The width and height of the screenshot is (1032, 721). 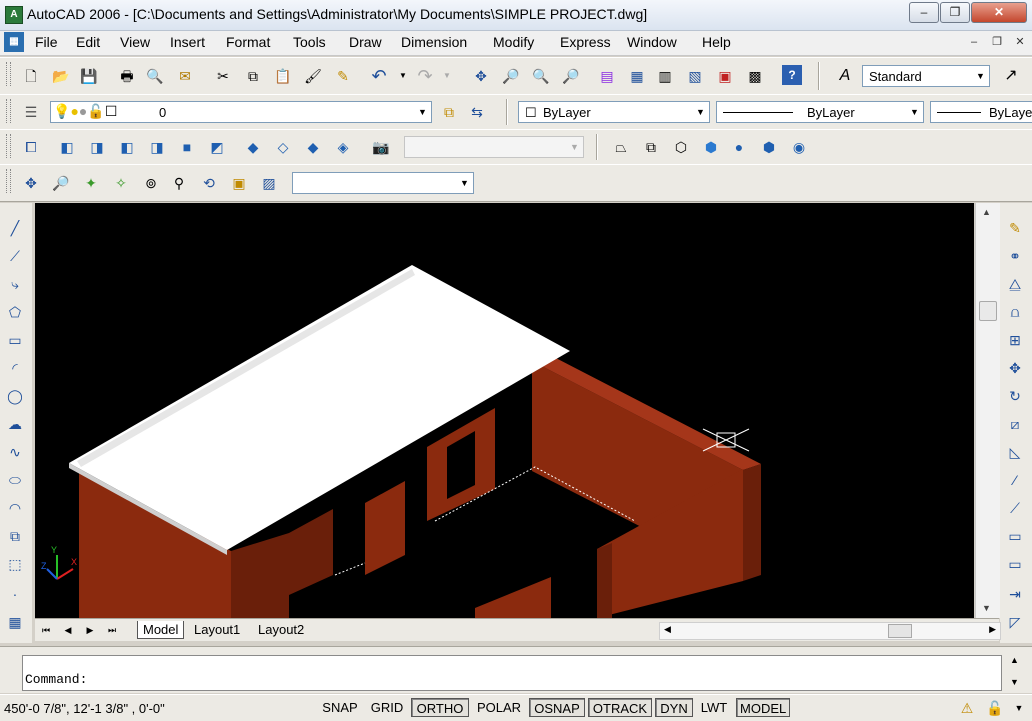 What do you see at coordinates (31, 112) in the screenshot?
I see `layer-manager-icon: ☰` at bounding box center [31, 112].